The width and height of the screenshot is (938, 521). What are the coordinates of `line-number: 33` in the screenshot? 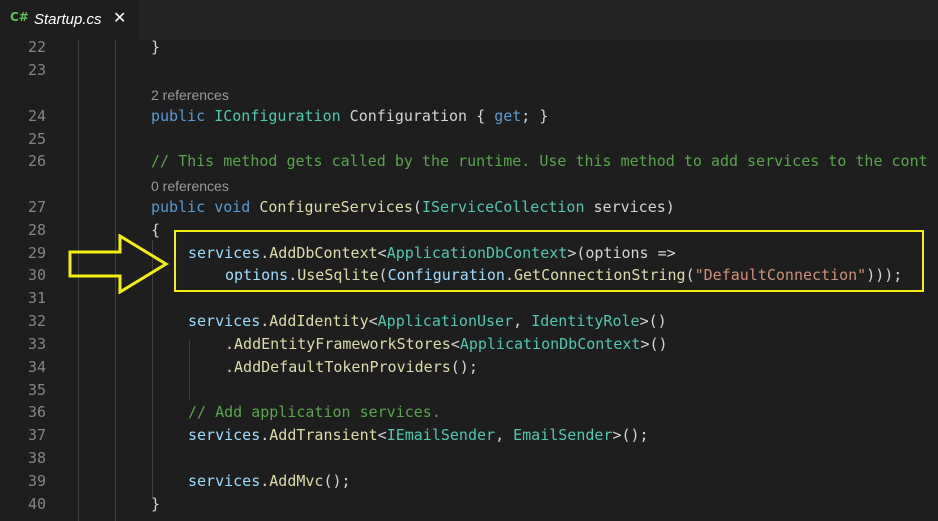 It's located at (36, 344).